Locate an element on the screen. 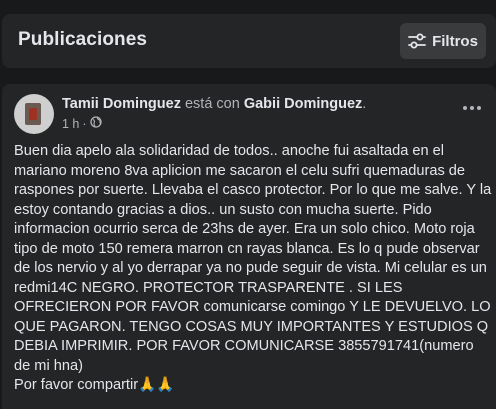 This screenshot has height=409, width=496. with-connector: está con is located at coordinates (212, 104).